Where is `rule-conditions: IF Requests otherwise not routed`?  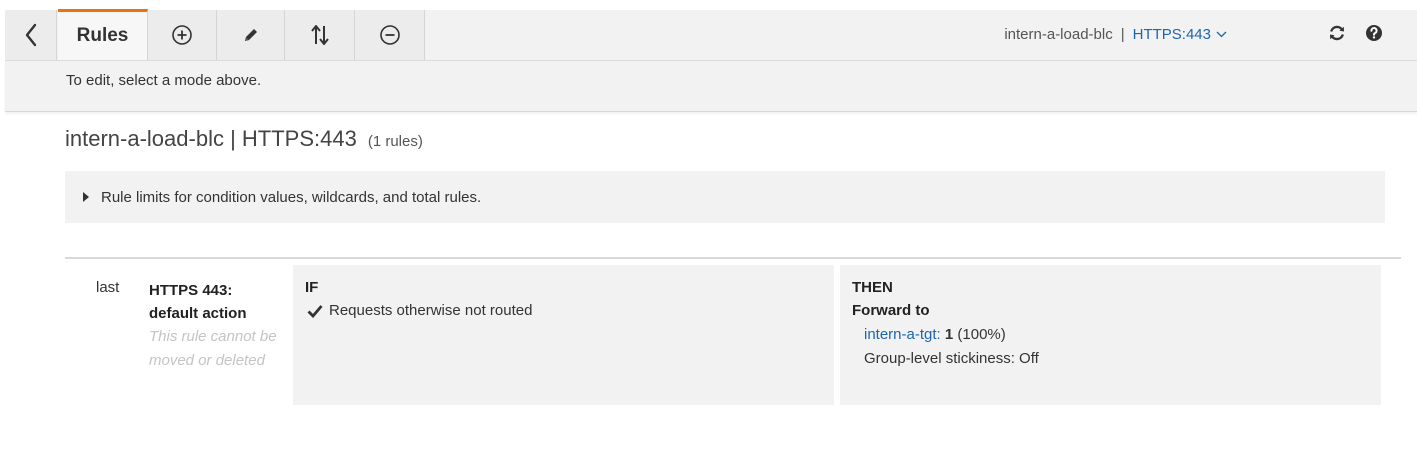
rule-conditions: IF Requests otherwise not routed is located at coordinates (563, 335).